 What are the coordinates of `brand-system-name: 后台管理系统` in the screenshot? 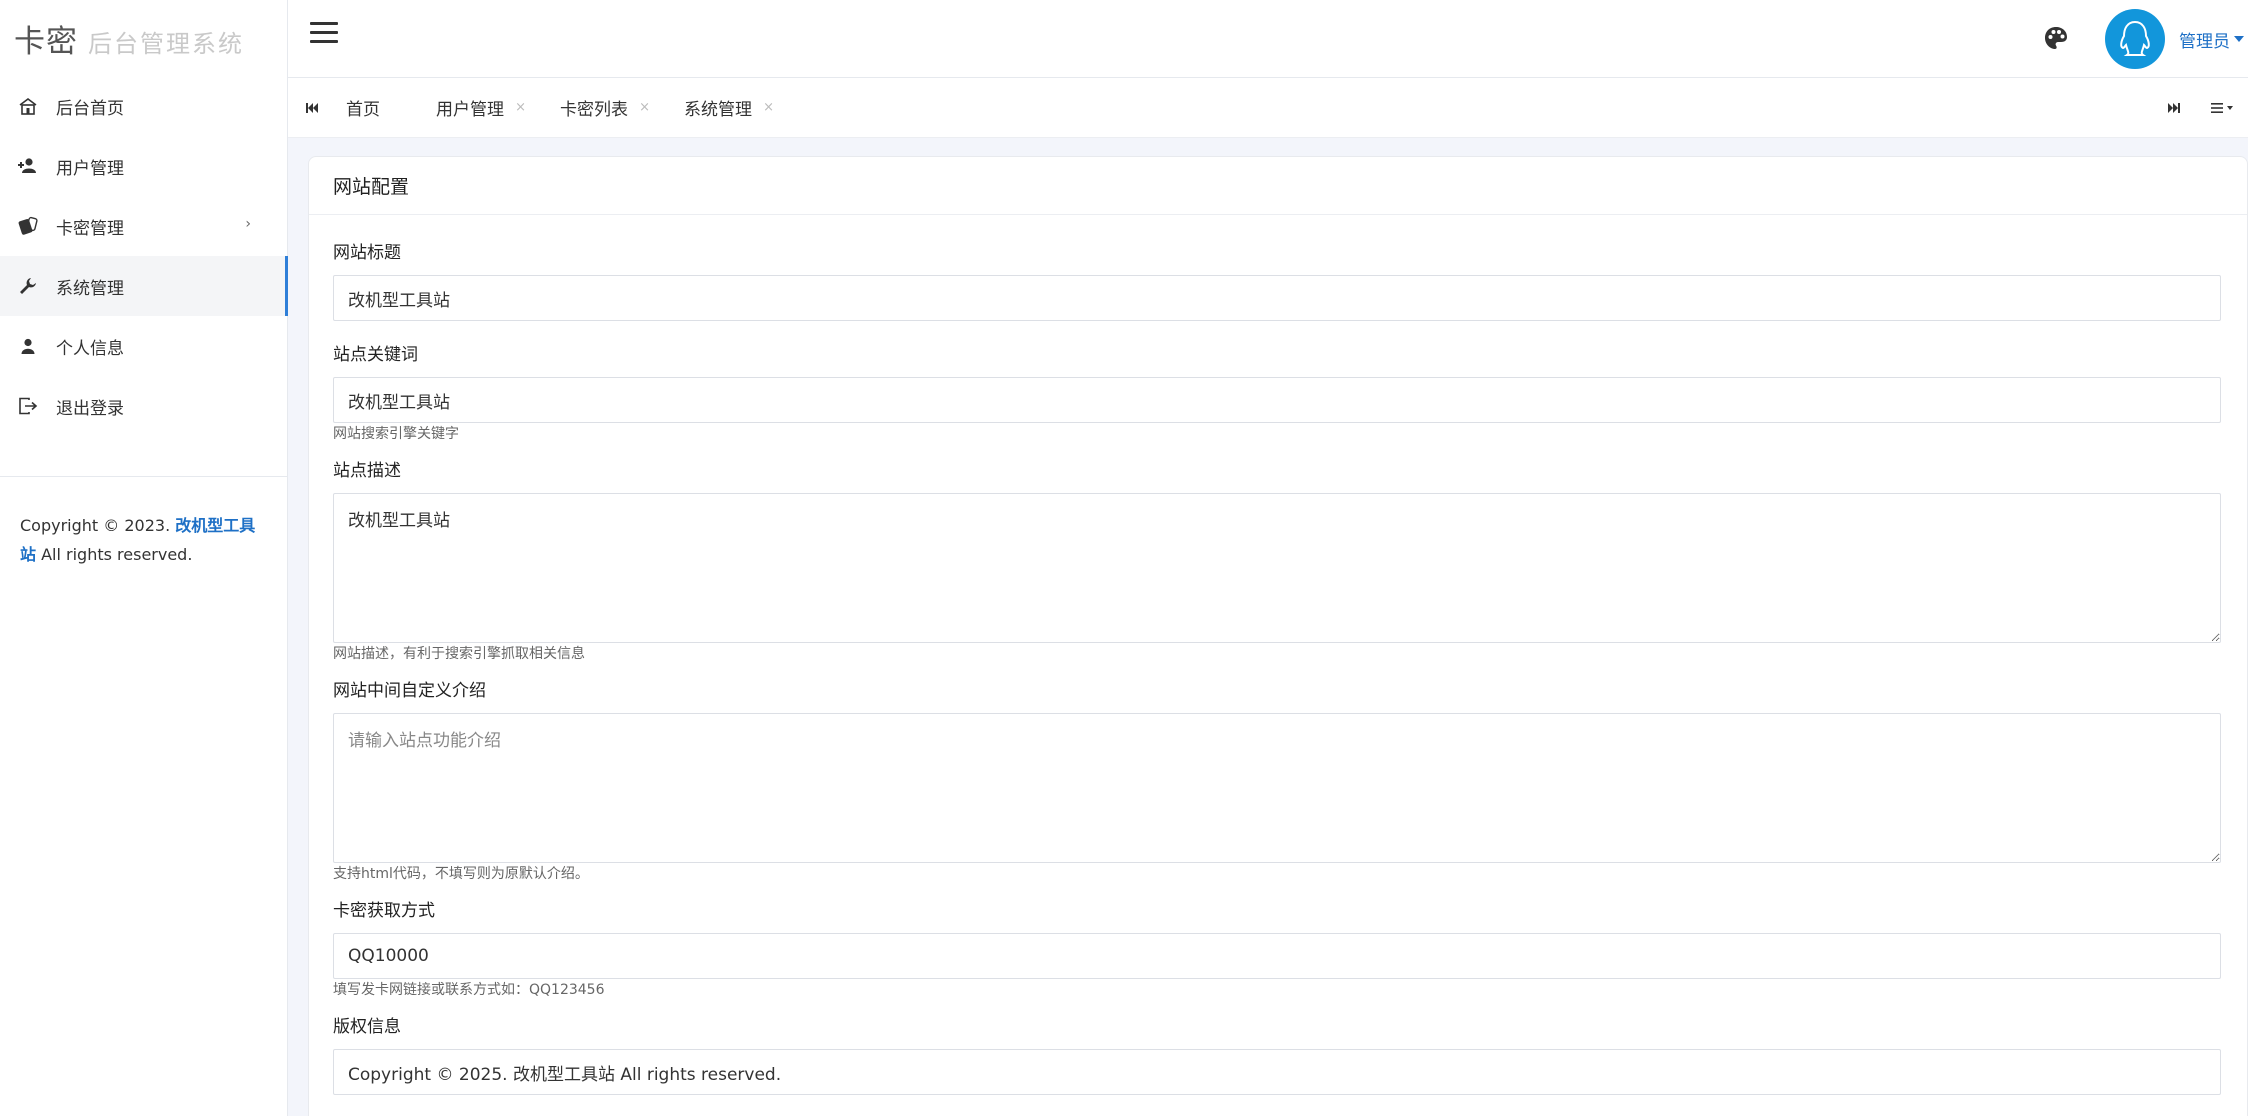 It's located at (166, 44).